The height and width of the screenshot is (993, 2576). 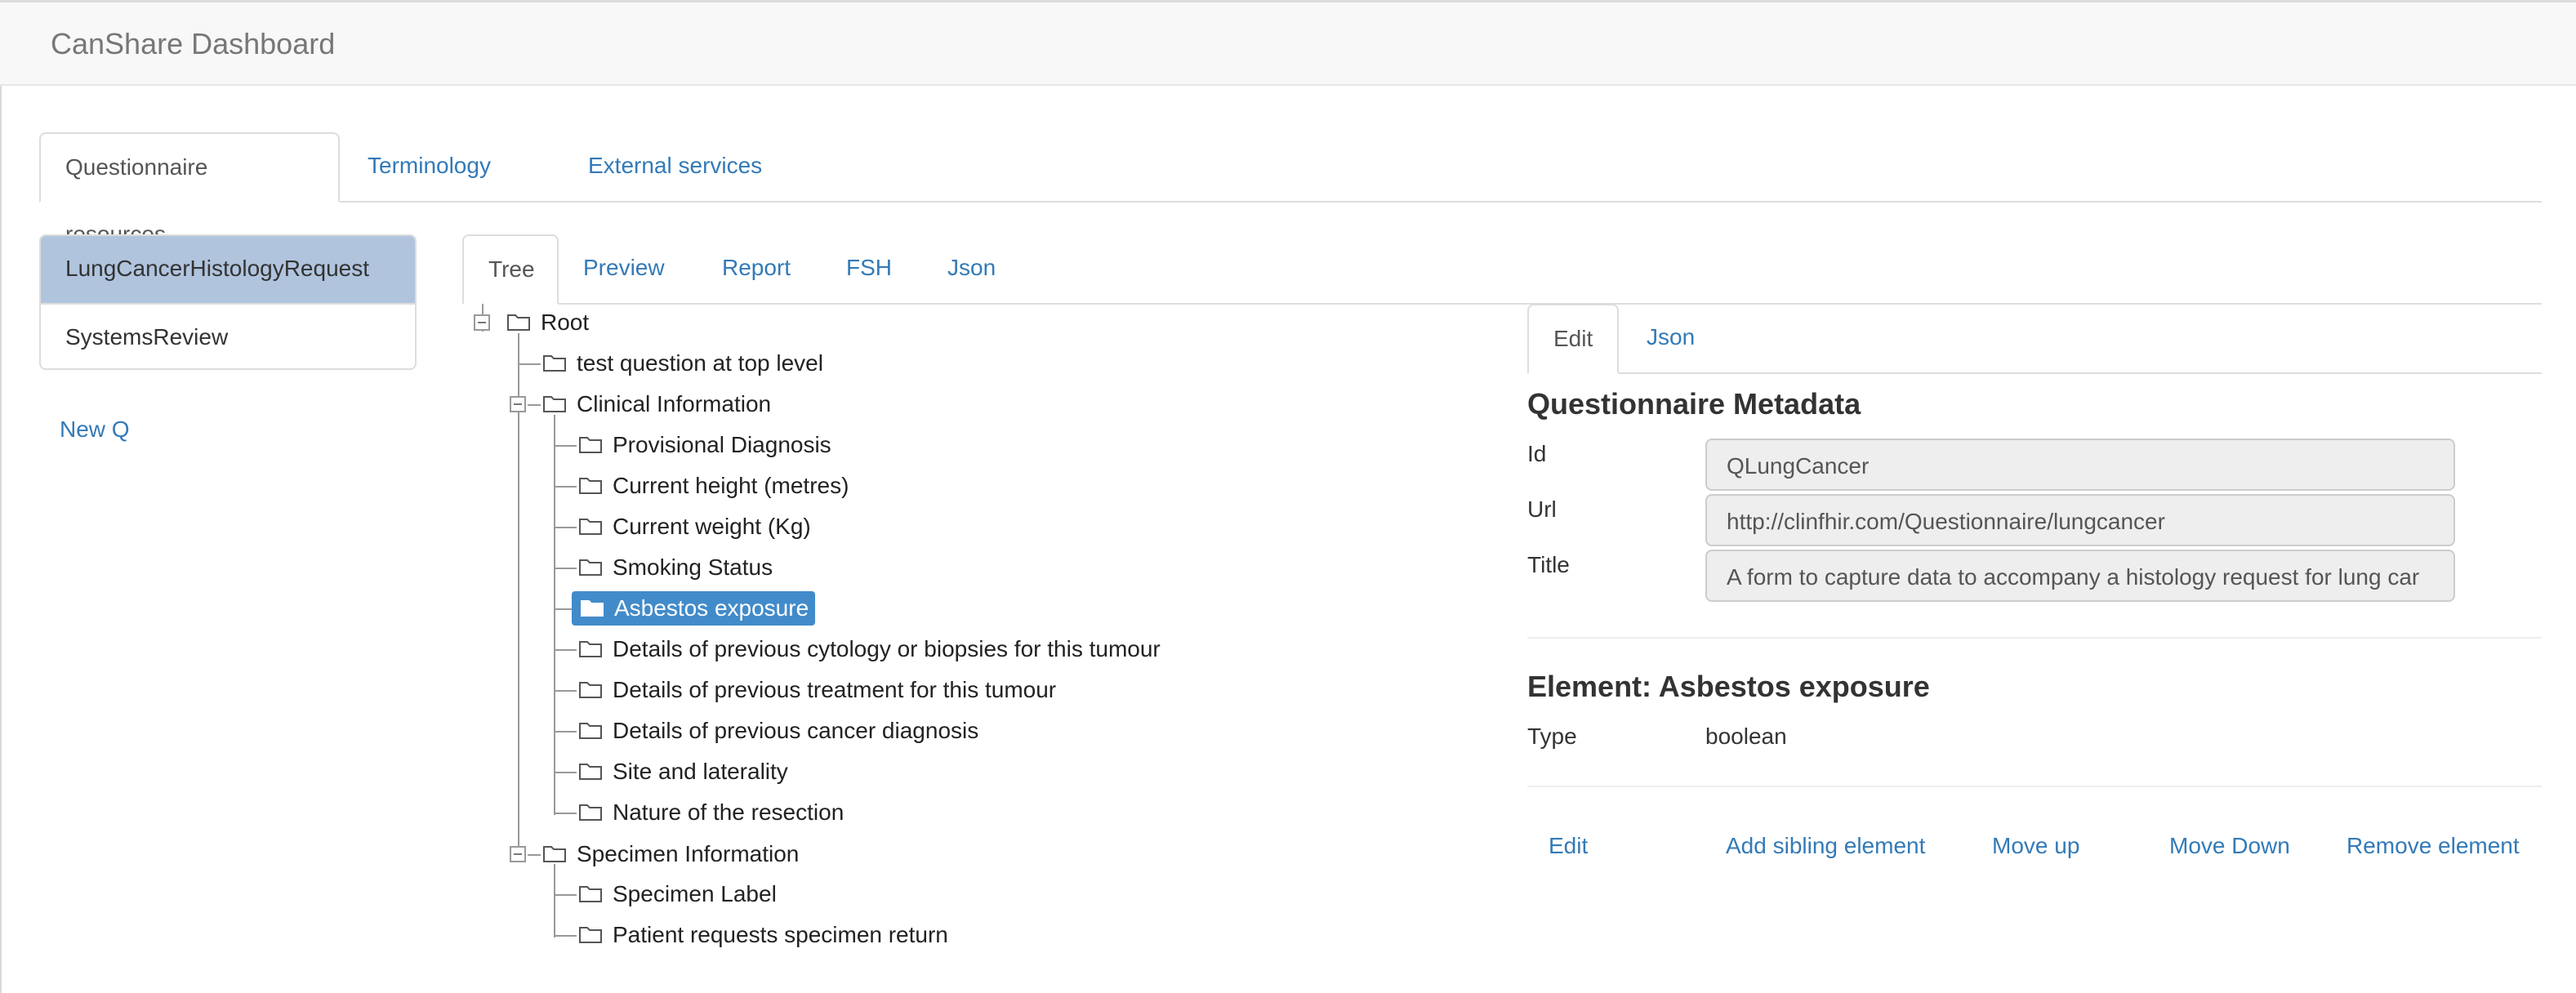 What do you see at coordinates (1728, 686) in the screenshot?
I see `element-heading: Element: Asbestos exposure` at bounding box center [1728, 686].